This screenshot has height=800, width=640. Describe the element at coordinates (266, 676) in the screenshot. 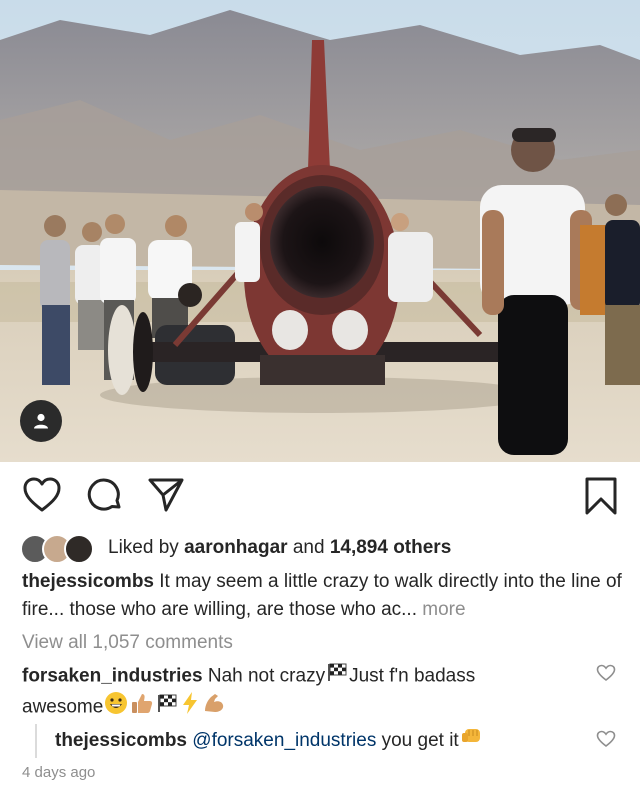

I see `comment-text: Nah not crazy` at that location.